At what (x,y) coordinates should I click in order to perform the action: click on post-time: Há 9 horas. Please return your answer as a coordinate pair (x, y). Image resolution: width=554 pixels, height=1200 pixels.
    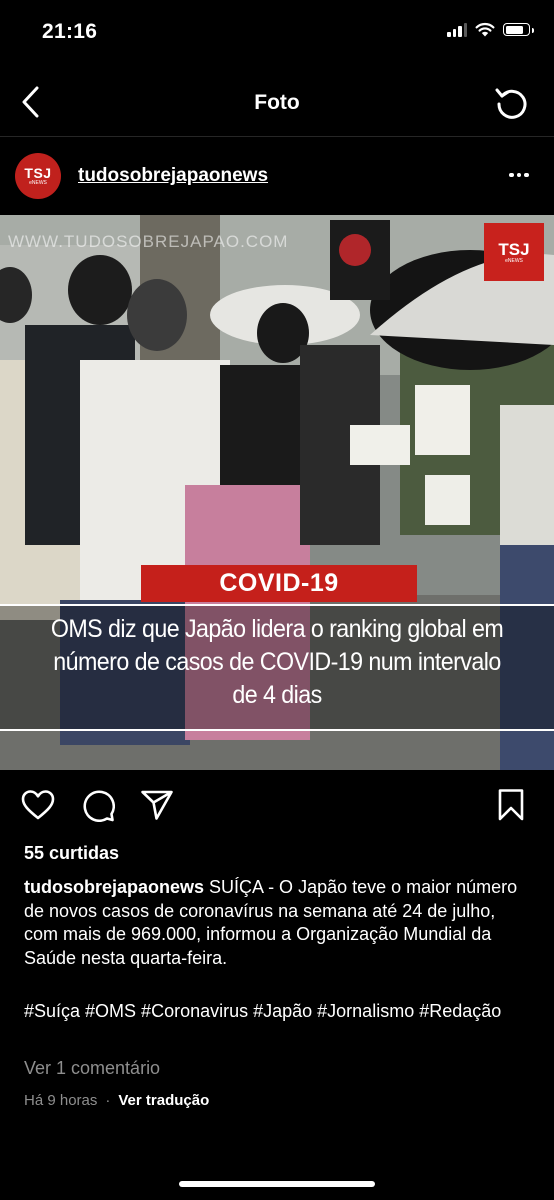
    Looking at the image, I should click on (61, 1100).